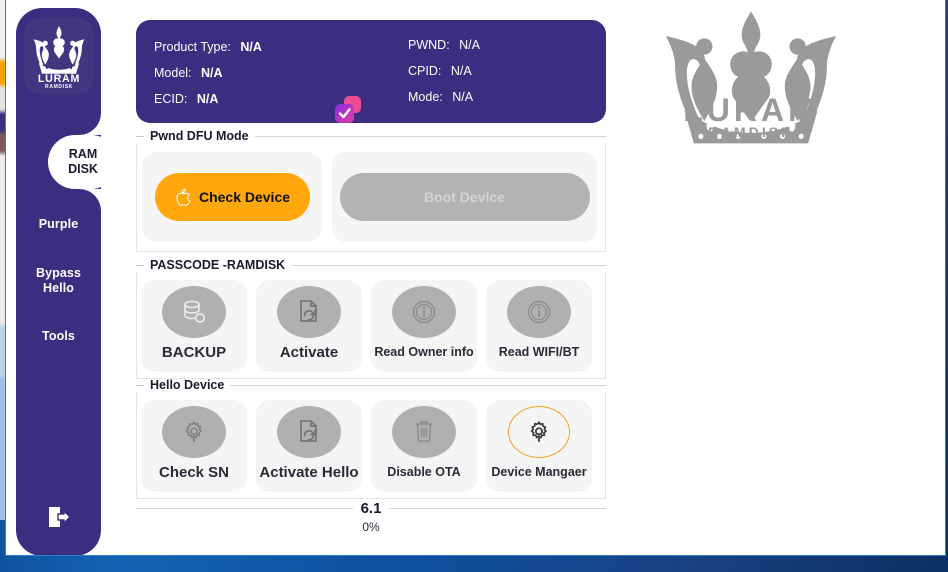 Image resolution: width=948 pixels, height=572 pixels. I want to click on check-device-label: Check Device, so click(244, 197).